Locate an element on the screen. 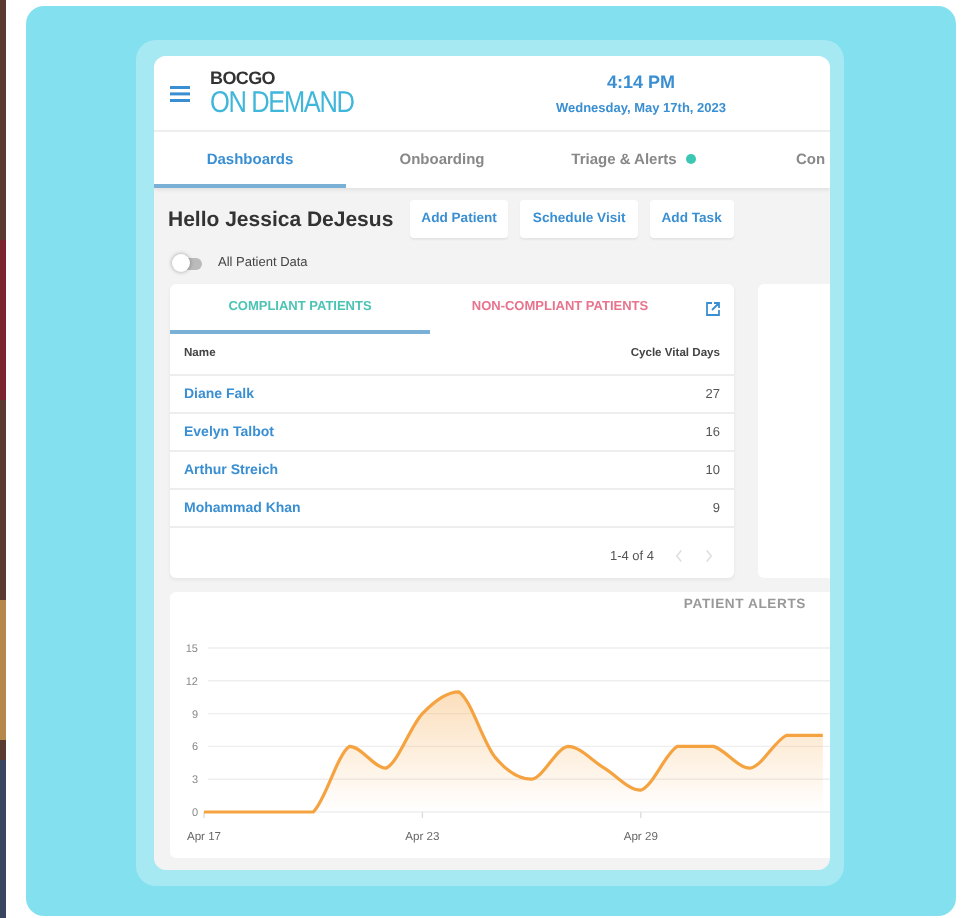  toggle-switch is located at coordinates (188, 263).